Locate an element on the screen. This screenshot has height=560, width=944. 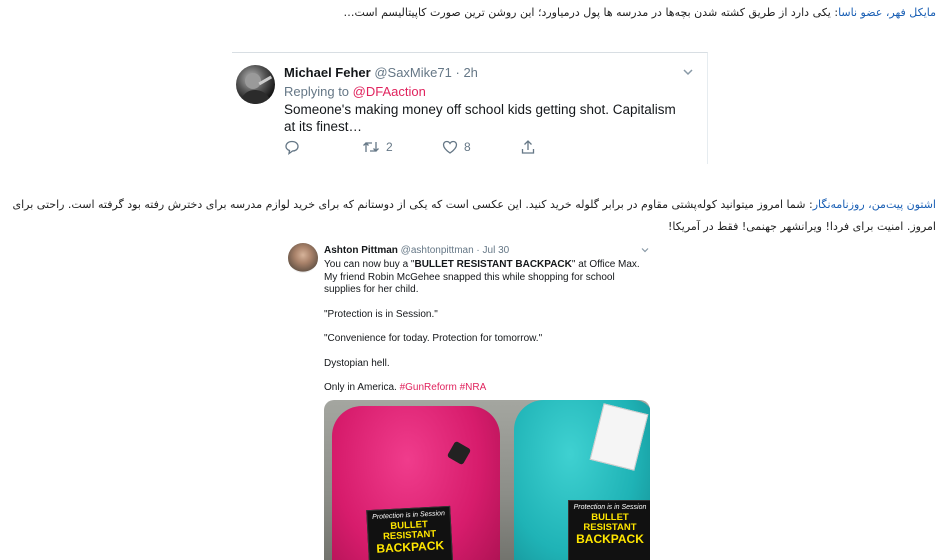
retweet-button: 2 is located at coordinates (377, 147).